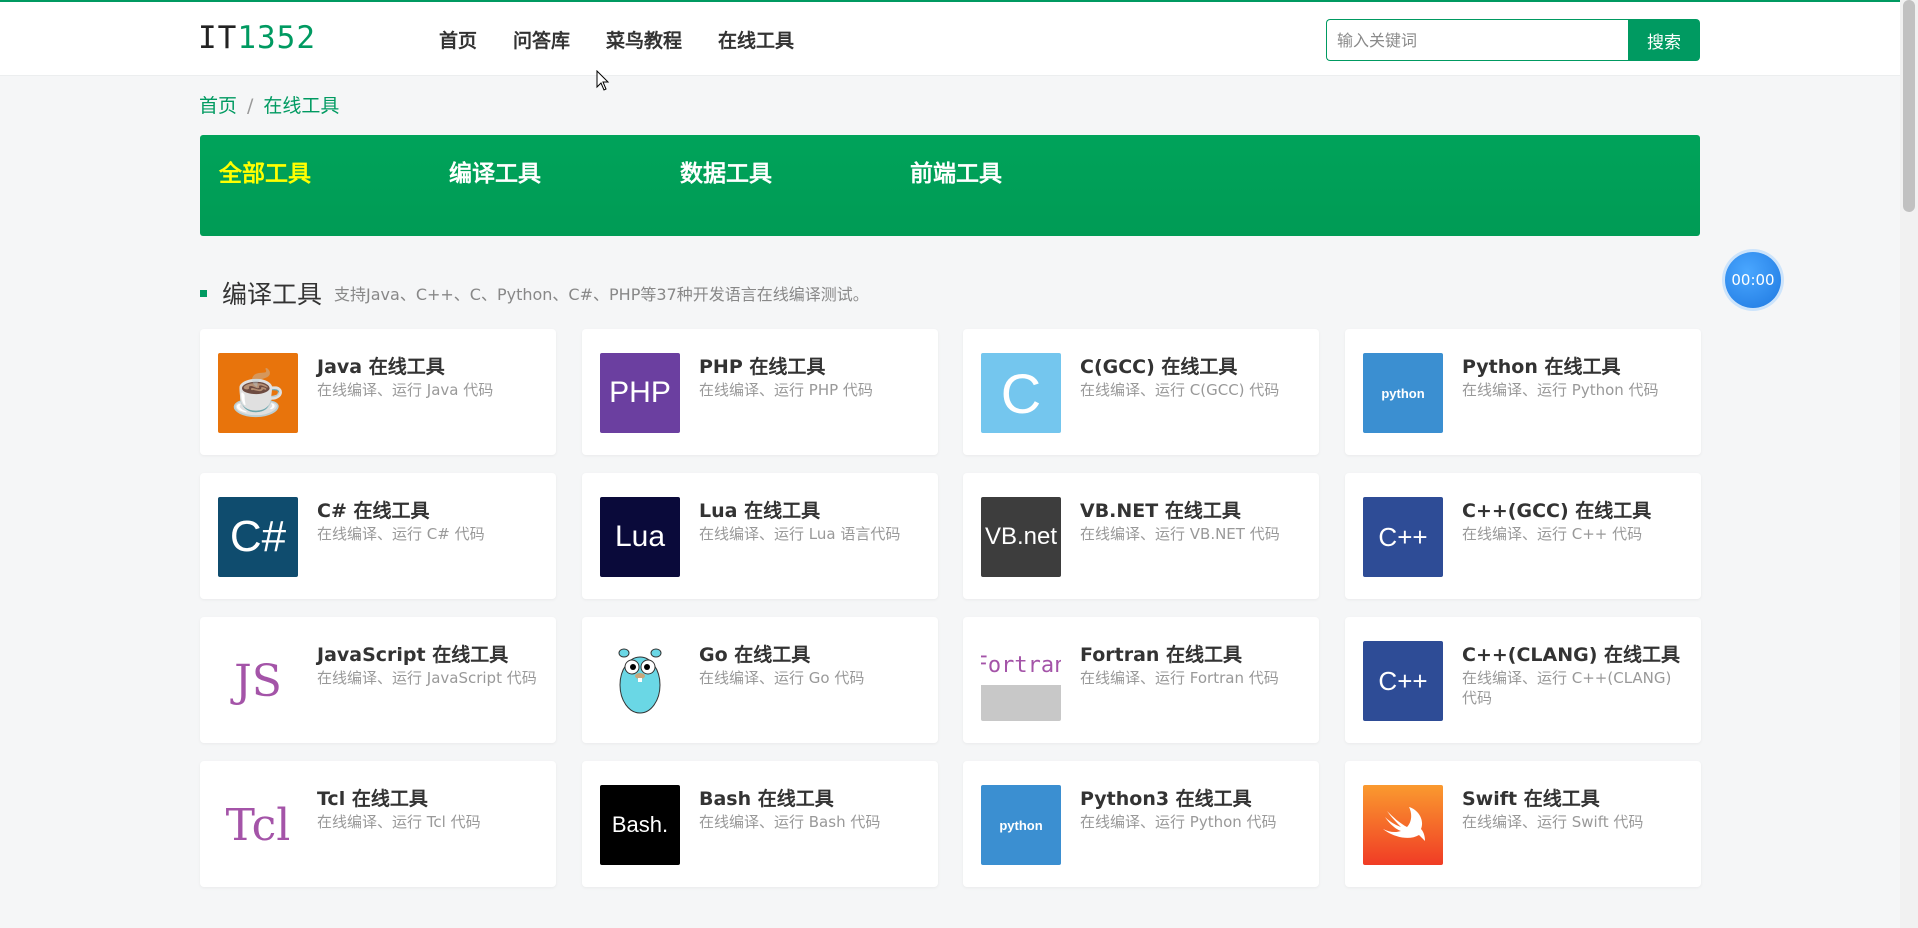 The width and height of the screenshot is (1918, 928). I want to click on search-box: 搜索, so click(1513, 40).